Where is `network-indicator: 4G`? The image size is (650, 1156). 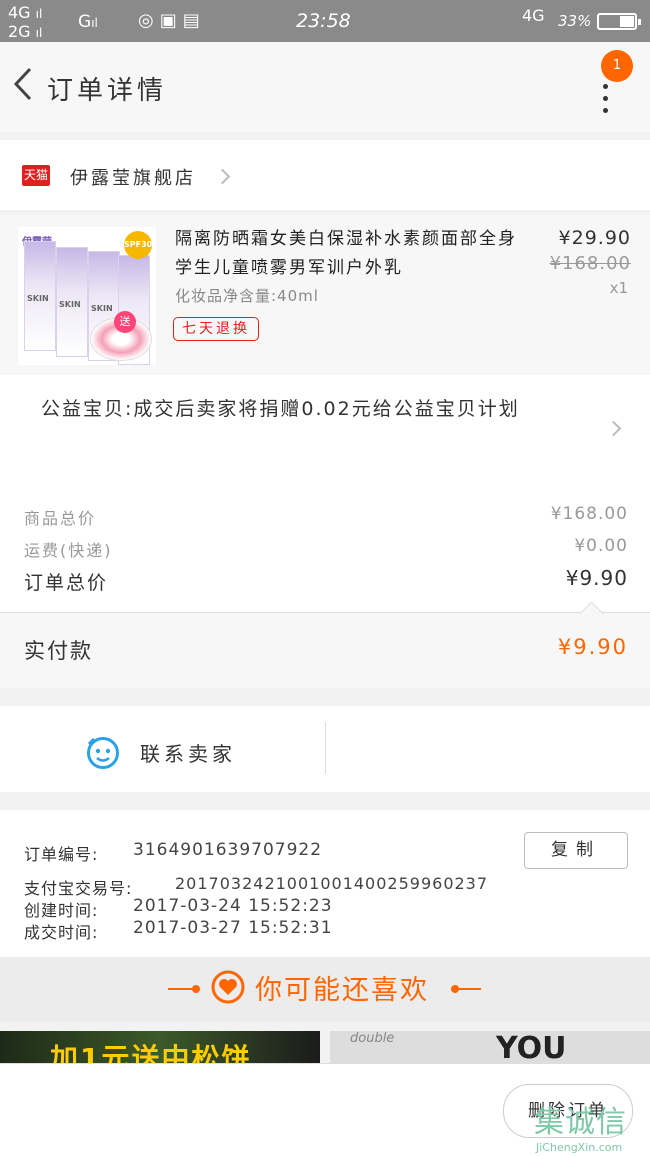
network-indicator: 4G is located at coordinates (533, 15).